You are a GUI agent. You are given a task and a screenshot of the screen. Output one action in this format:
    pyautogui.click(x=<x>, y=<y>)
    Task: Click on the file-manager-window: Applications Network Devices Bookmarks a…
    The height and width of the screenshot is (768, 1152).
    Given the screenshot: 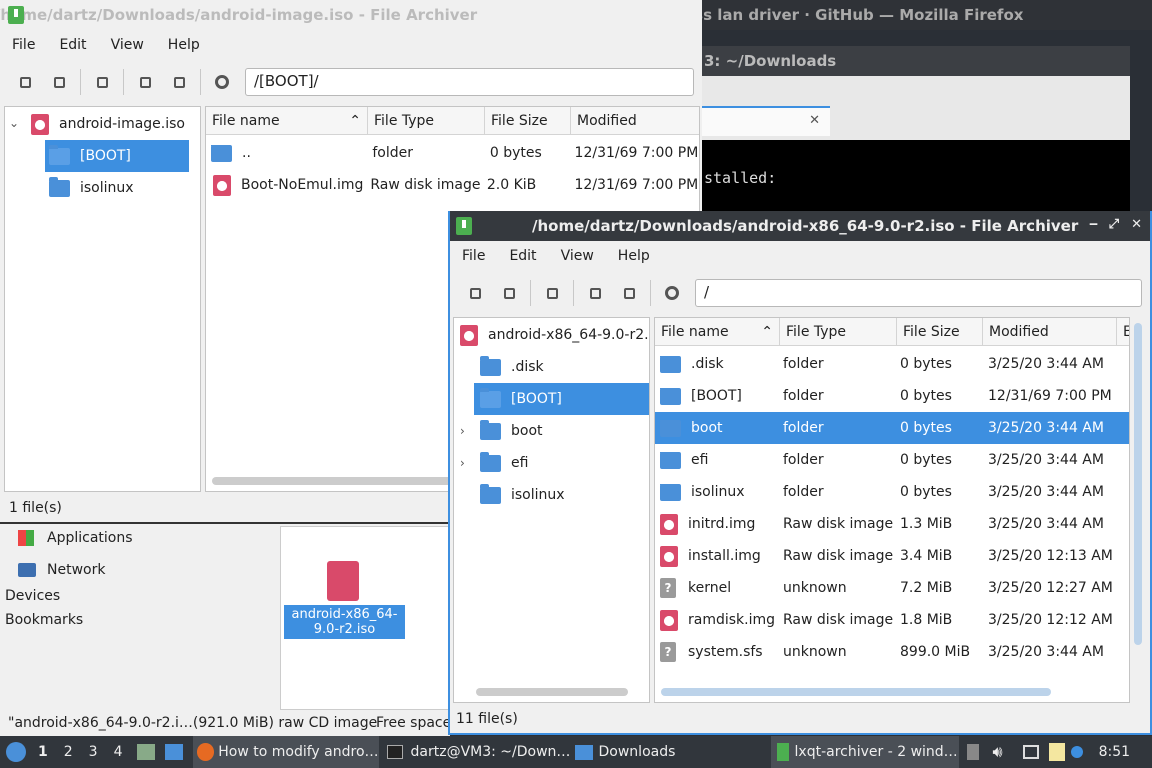 What is the action you would take?
    pyautogui.click(x=225, y=628)
    